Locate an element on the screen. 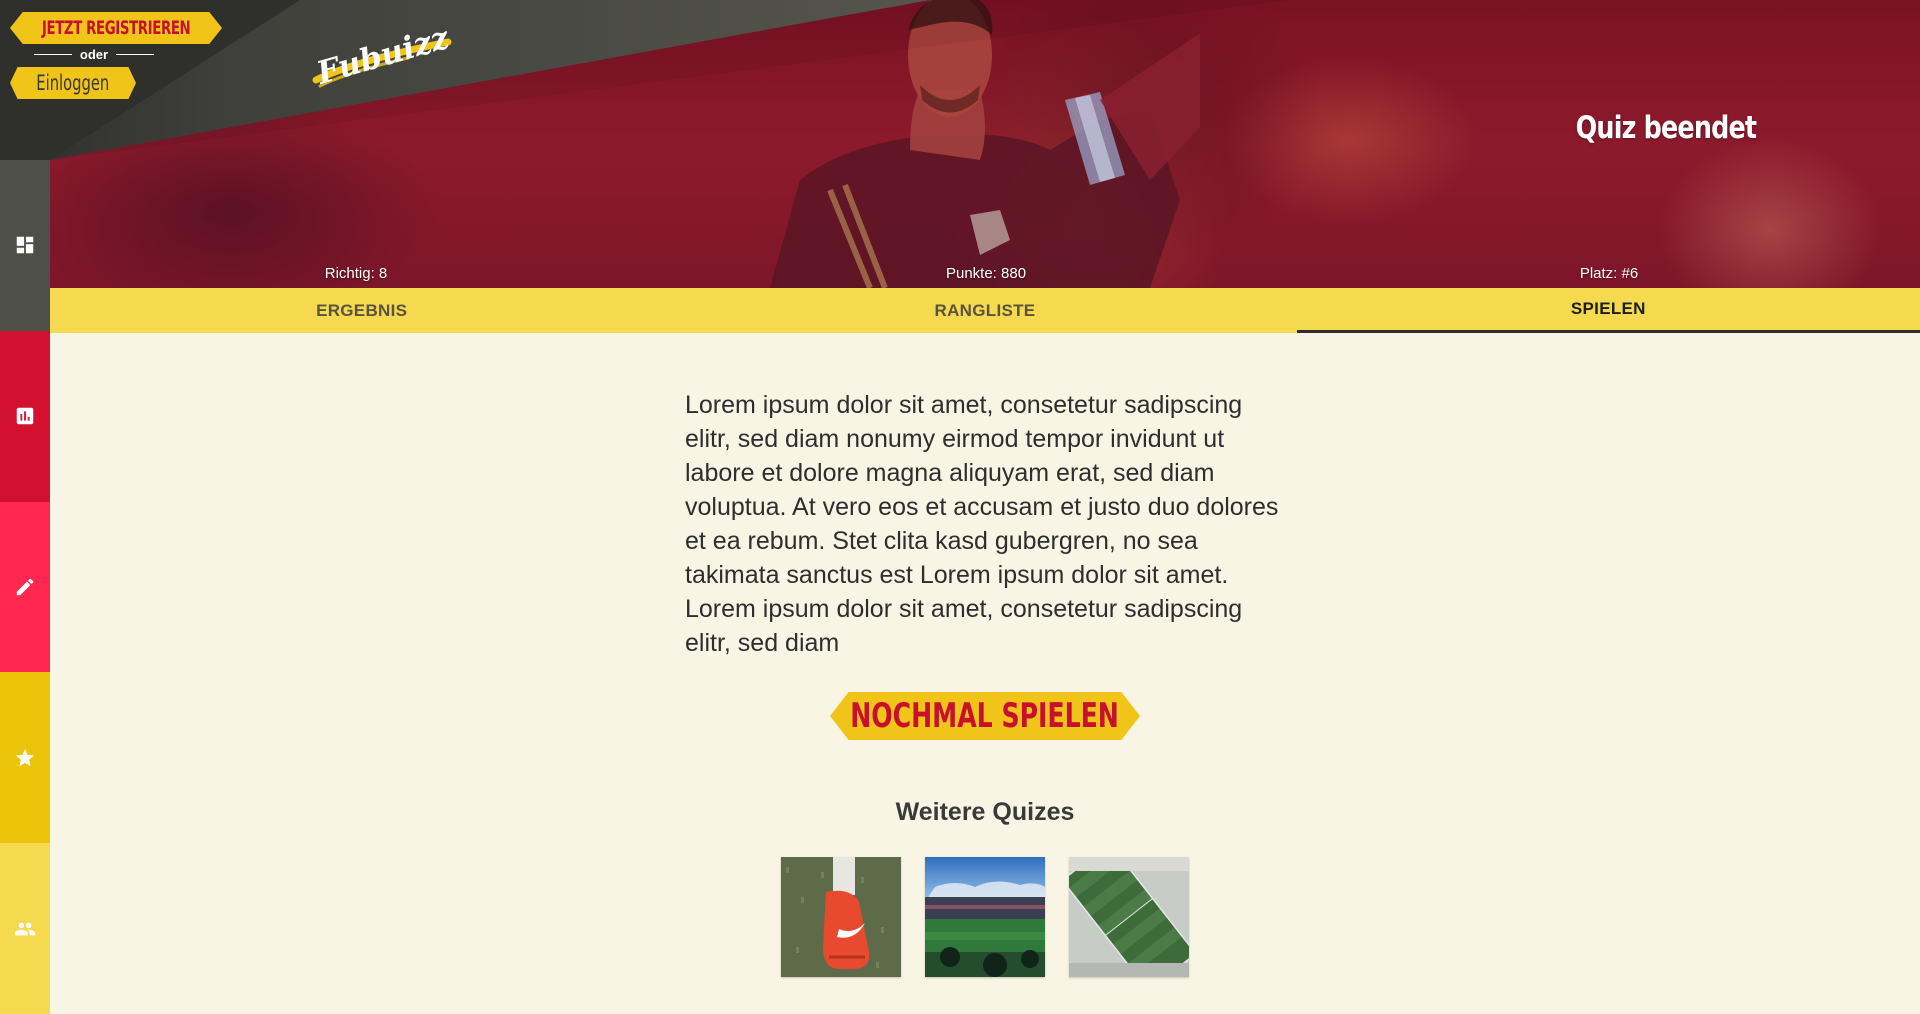  aerial-pitch-thumbnail is located at coordinates (1129, 917).